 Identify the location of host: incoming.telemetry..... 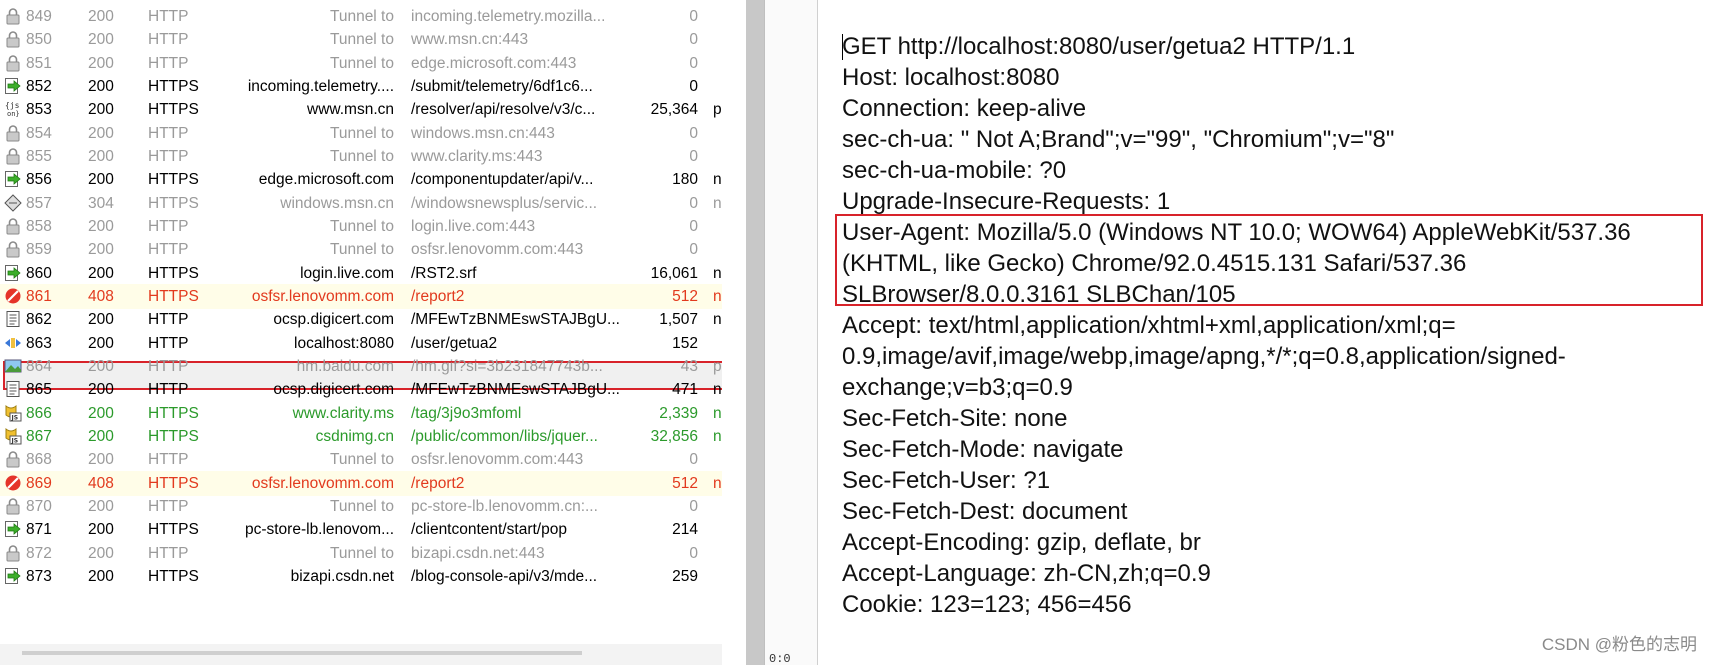
(320, 86).